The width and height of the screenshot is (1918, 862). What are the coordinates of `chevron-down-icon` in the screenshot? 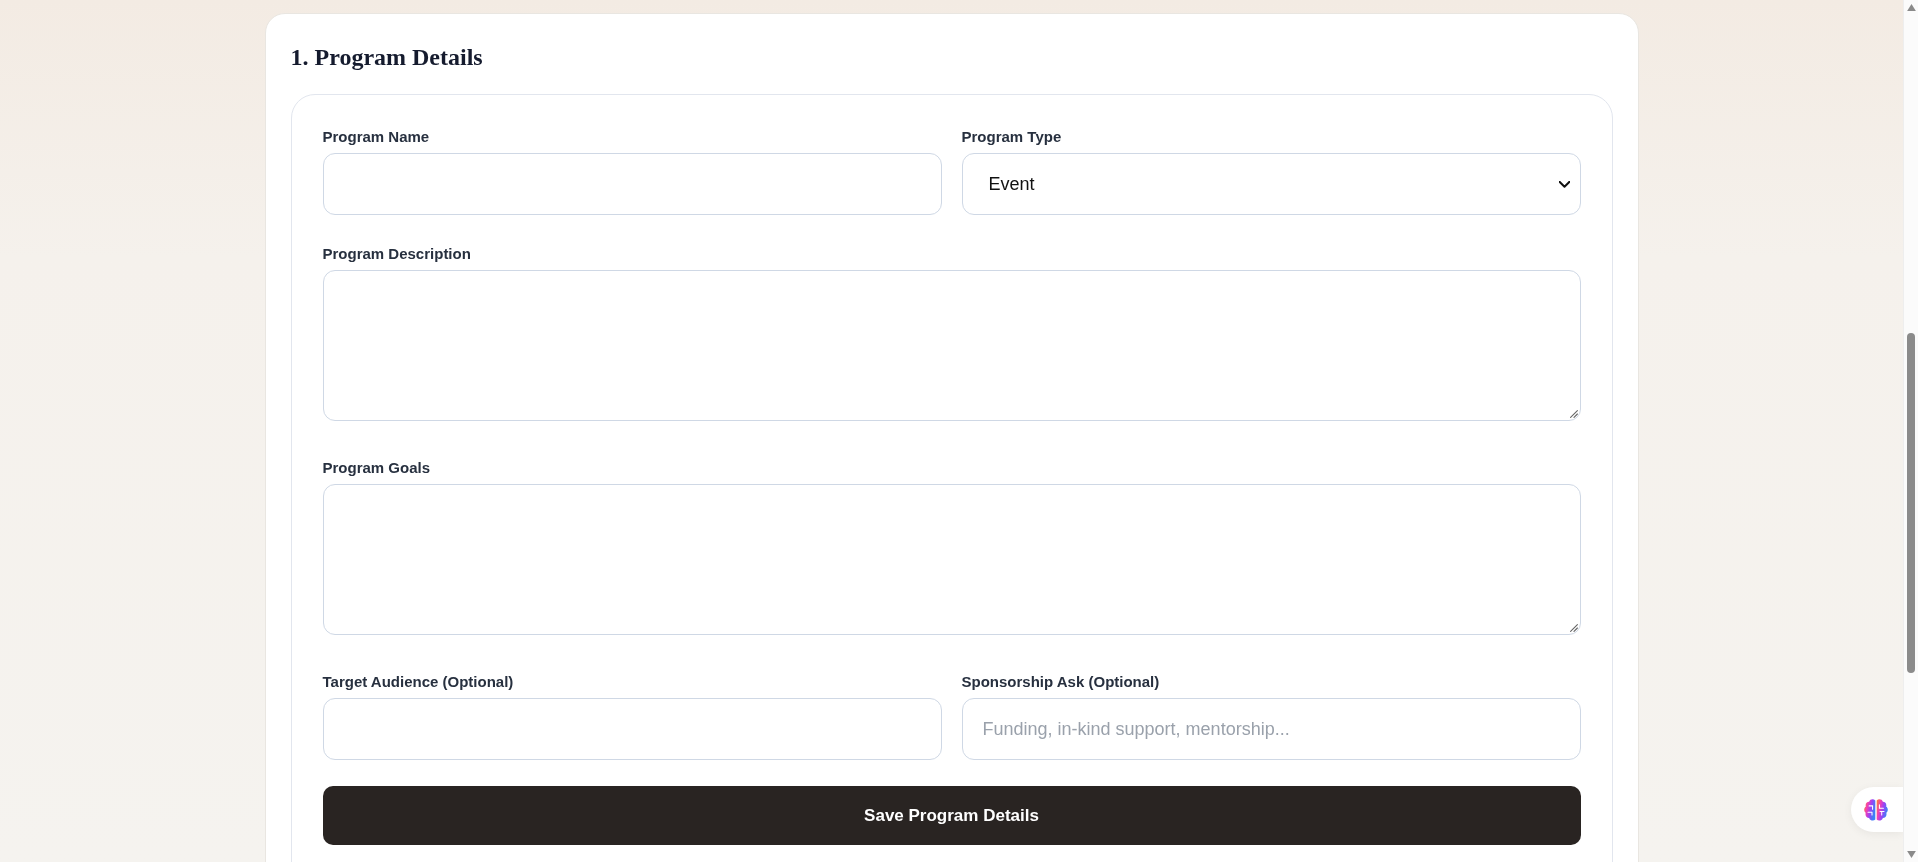 It's located at (1564, 184).